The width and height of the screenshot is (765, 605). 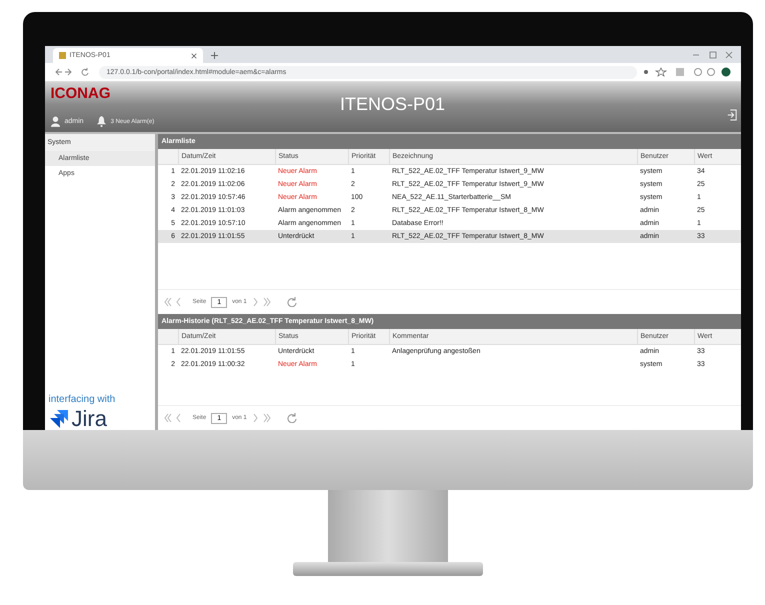 What do you see at coordinates (62, 55) in the screenshot?
I see `favicon-icon` at bounding box center [62, 55].